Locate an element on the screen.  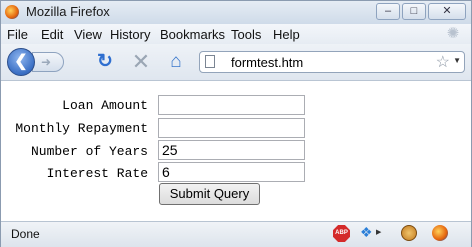
firefox-addon-icon is located at coordinates (440, 233).